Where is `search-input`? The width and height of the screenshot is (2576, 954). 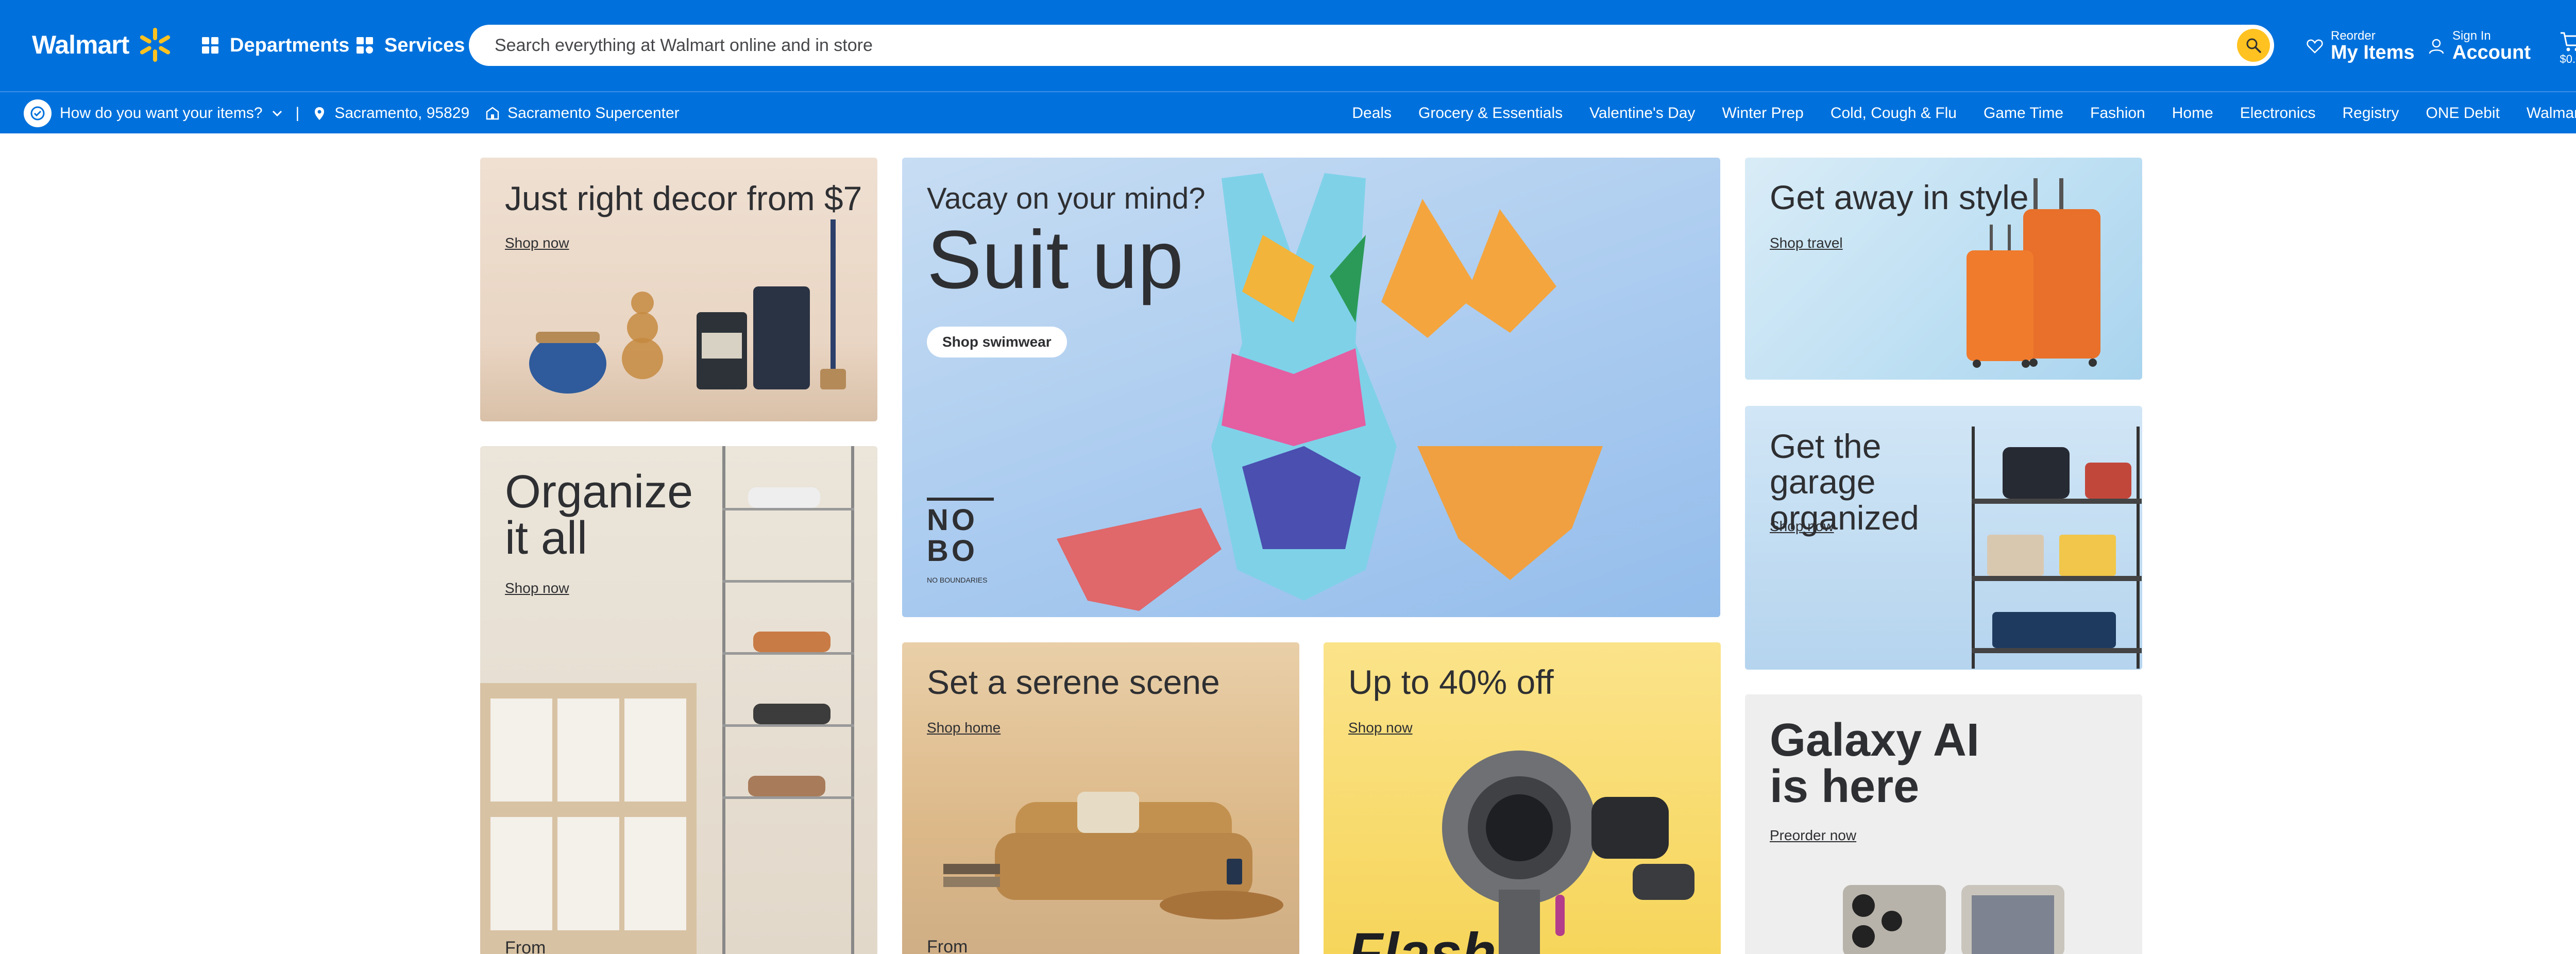 search-input is located at coordinates (1345, 45).